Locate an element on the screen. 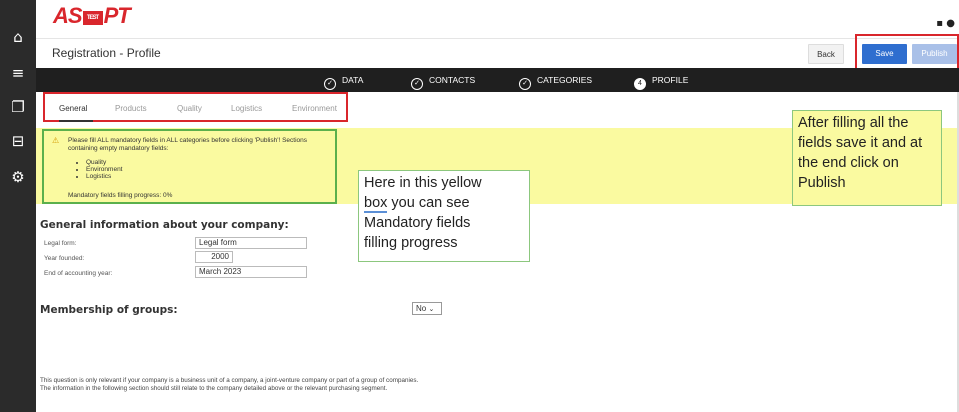 The height and width of the screenshot is (412, 959). window-icon: ▪ is located at coordinates (939, 23).